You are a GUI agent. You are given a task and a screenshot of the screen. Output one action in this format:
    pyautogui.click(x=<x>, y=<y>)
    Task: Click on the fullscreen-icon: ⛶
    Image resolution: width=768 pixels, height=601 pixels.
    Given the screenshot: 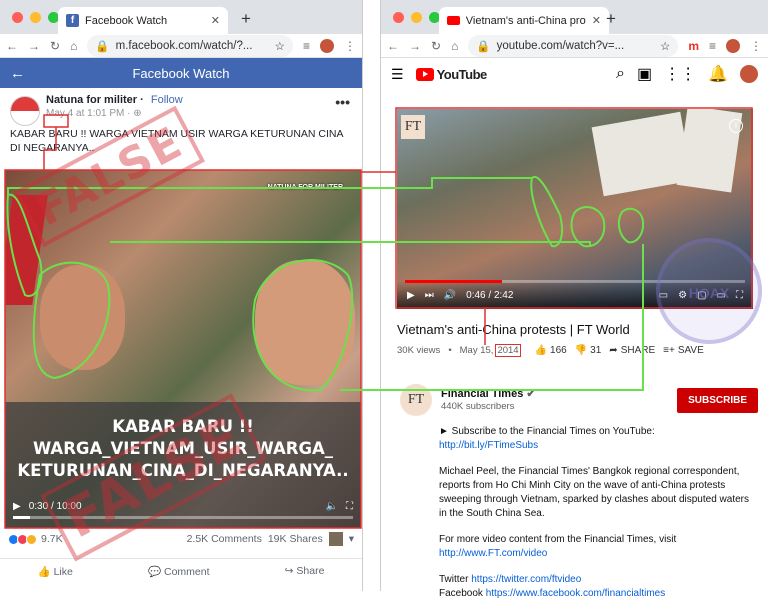 What is the action you would take?
    pyautogui.click(x=349, y=506)
    